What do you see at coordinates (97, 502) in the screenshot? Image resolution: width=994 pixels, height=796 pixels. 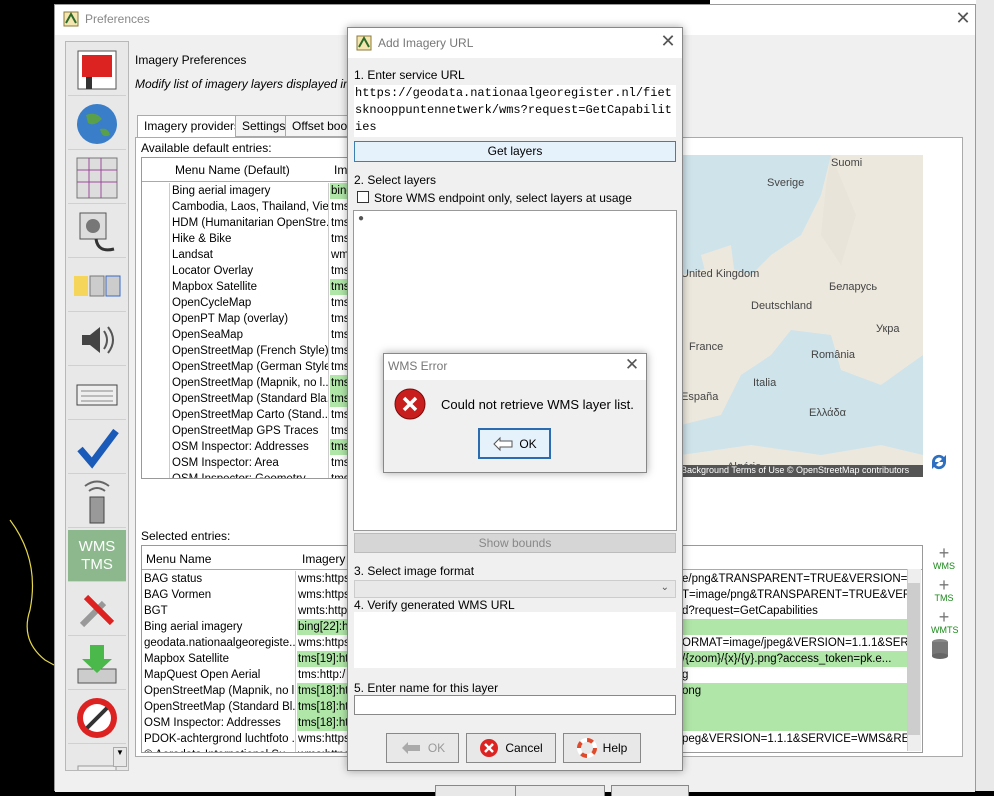 I see `tab-remote-control` at bounding box center [97, 502].